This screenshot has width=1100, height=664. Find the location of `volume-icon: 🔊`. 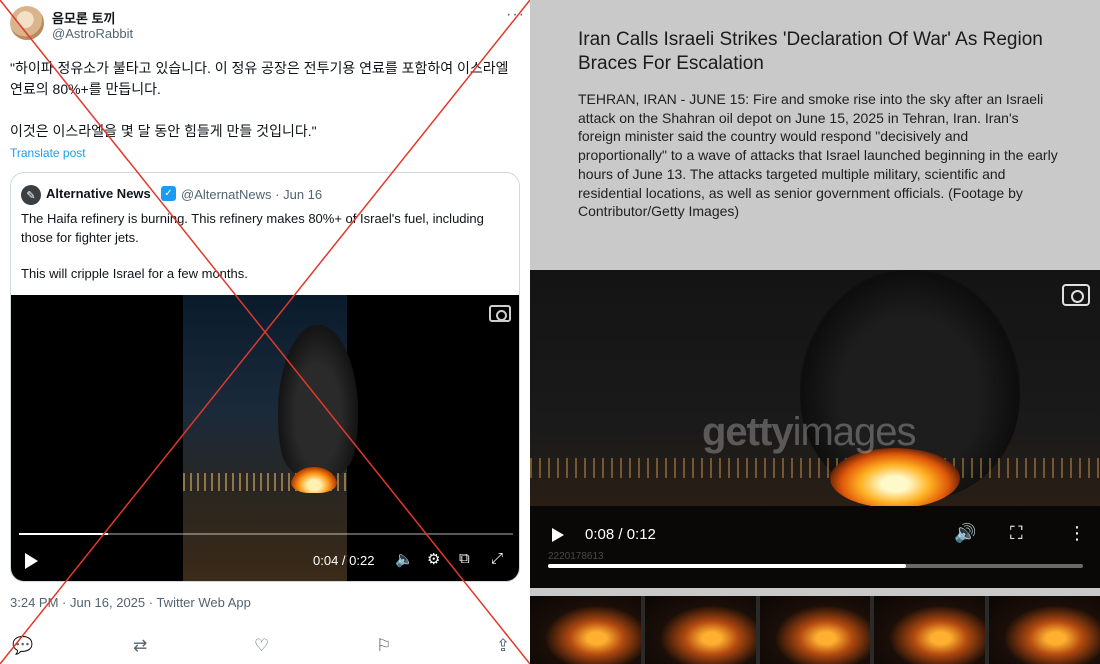

volume-icon: 🔊 is located at coordinates (965, 533).